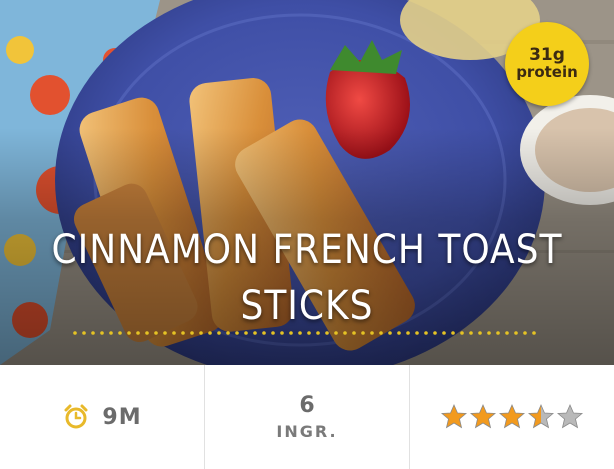  I want to click on alarm-clock-icon, so click(76, 416).